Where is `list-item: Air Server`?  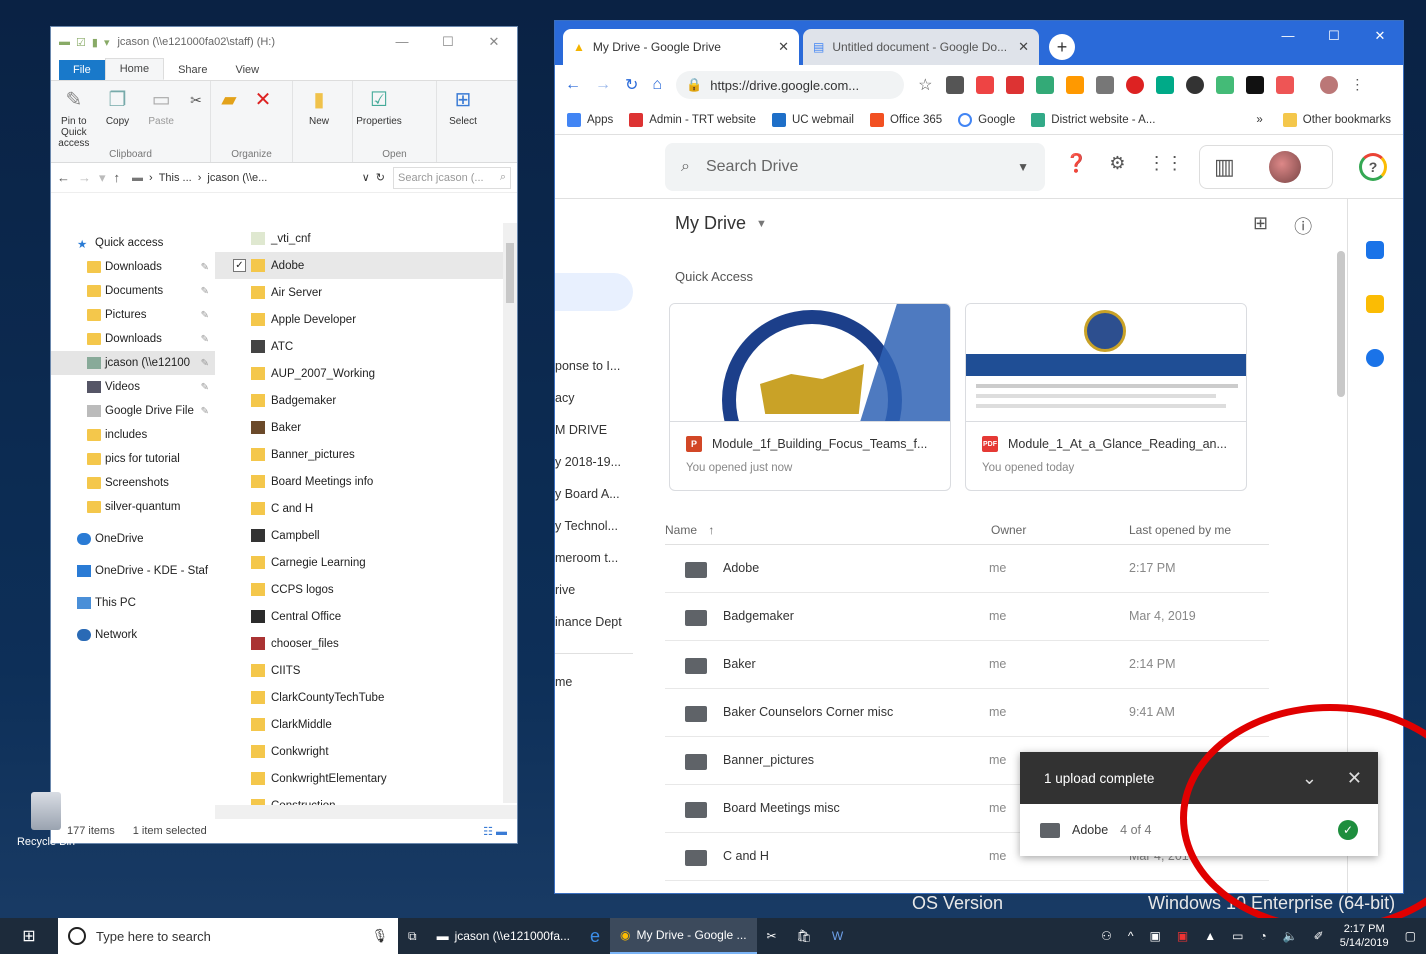
list-item: Air Server is located at coordinates (366, 292).